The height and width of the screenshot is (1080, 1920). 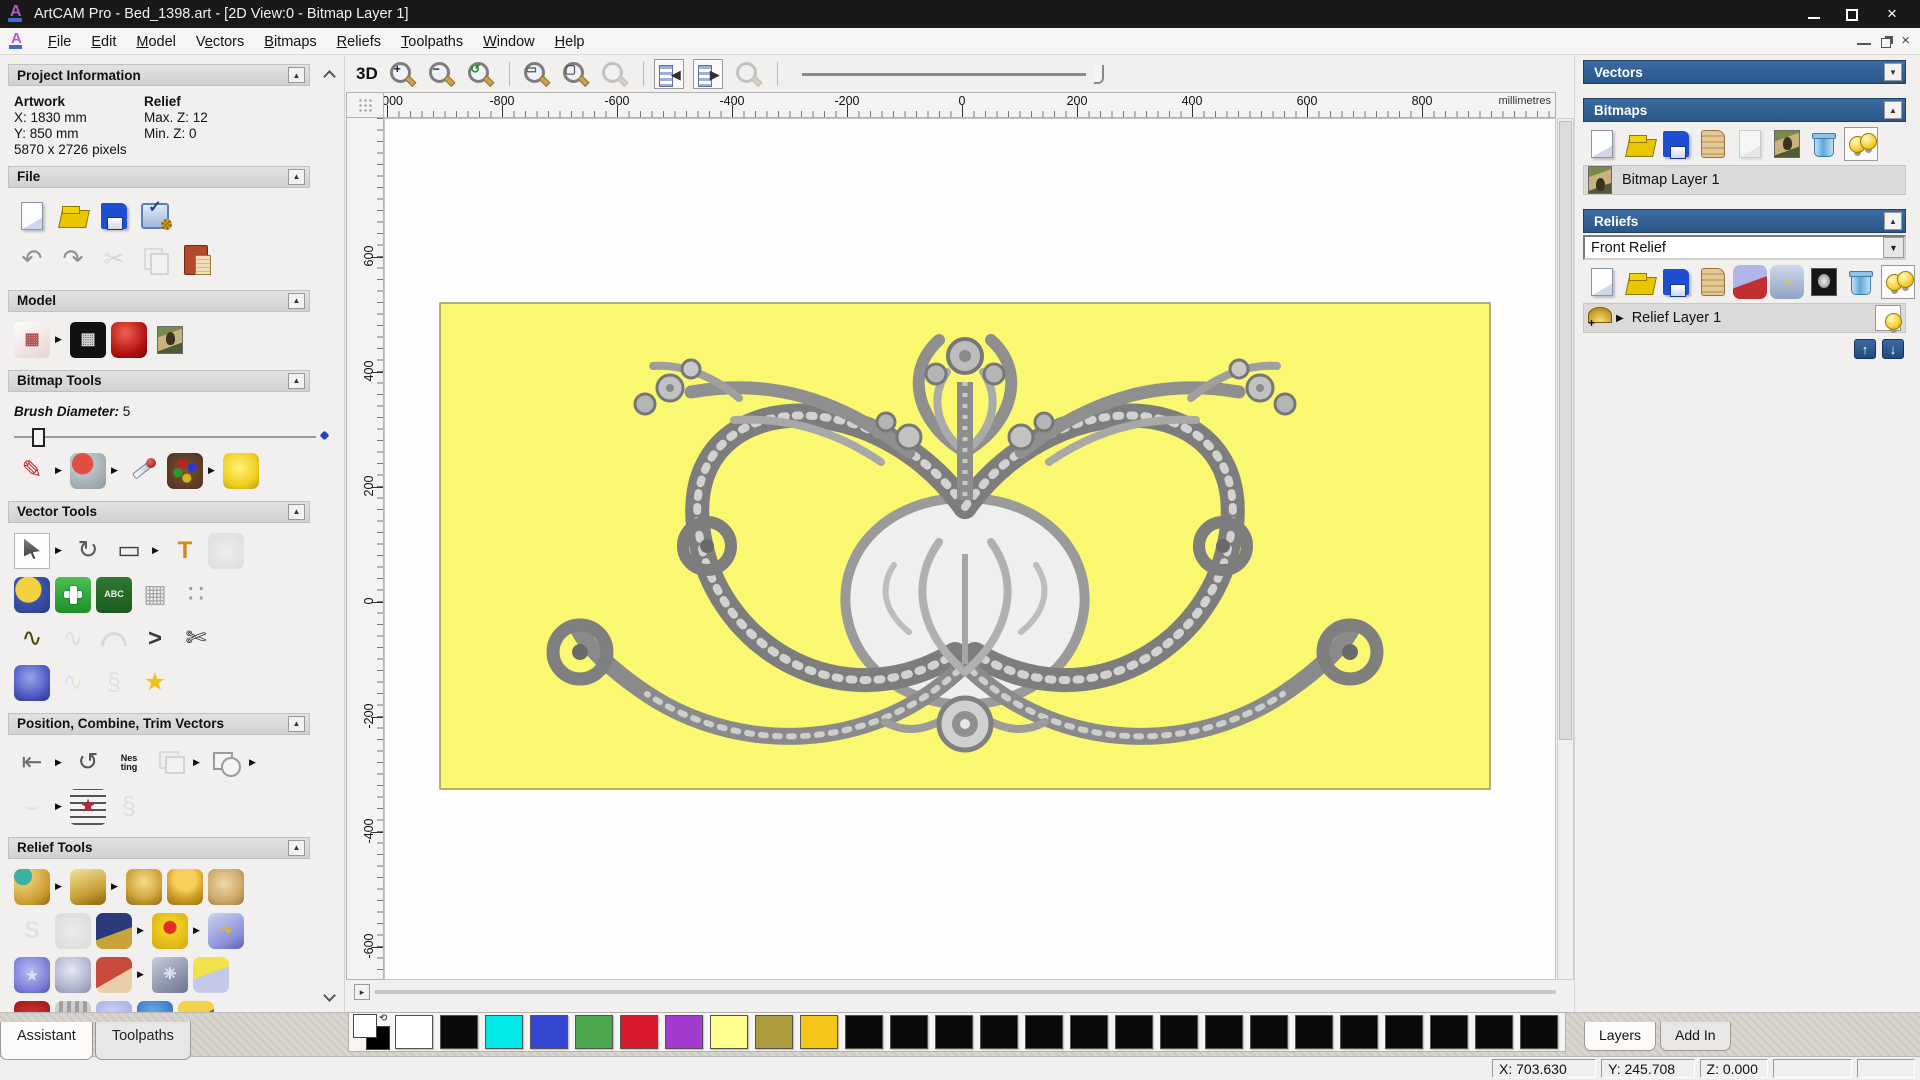 I want to click on new-model-icon, so click(x=32, y=216).